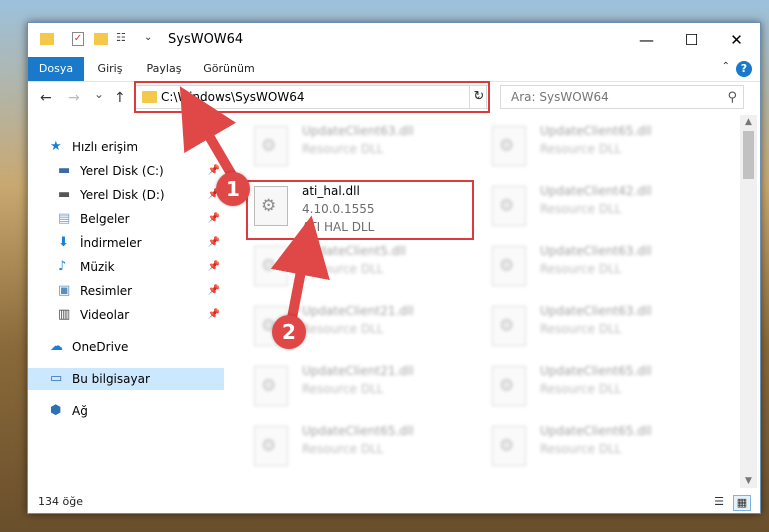 The width and height of the screenshot is (769, 532). What do you see at coordinates (123, 38) in the screenshot?
I see `view-options-icon: ☷` at bounding box center [123, 38].